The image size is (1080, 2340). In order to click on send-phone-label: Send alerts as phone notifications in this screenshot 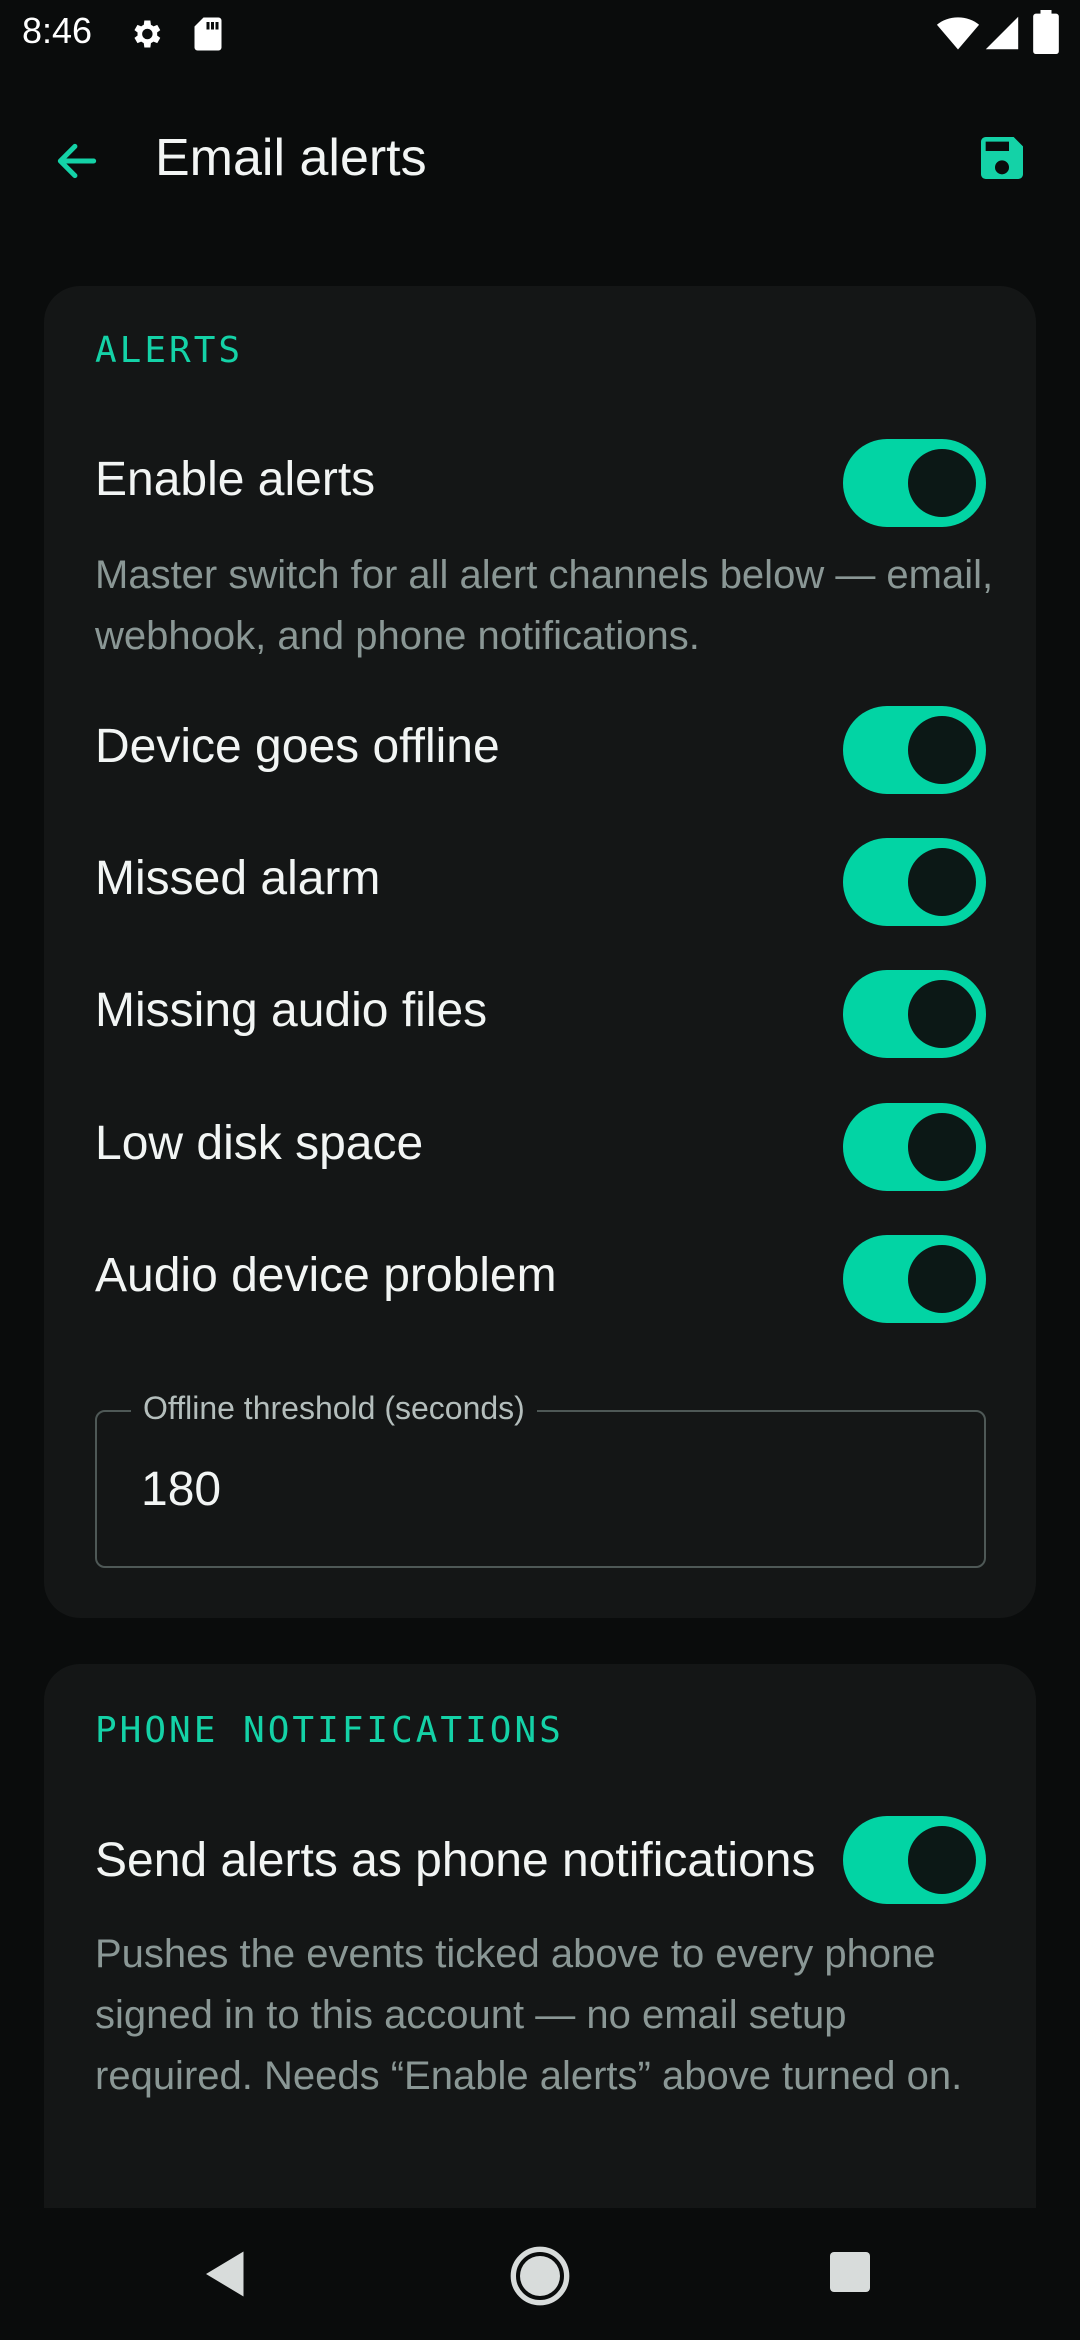, I will do `click(455, 1860)`.